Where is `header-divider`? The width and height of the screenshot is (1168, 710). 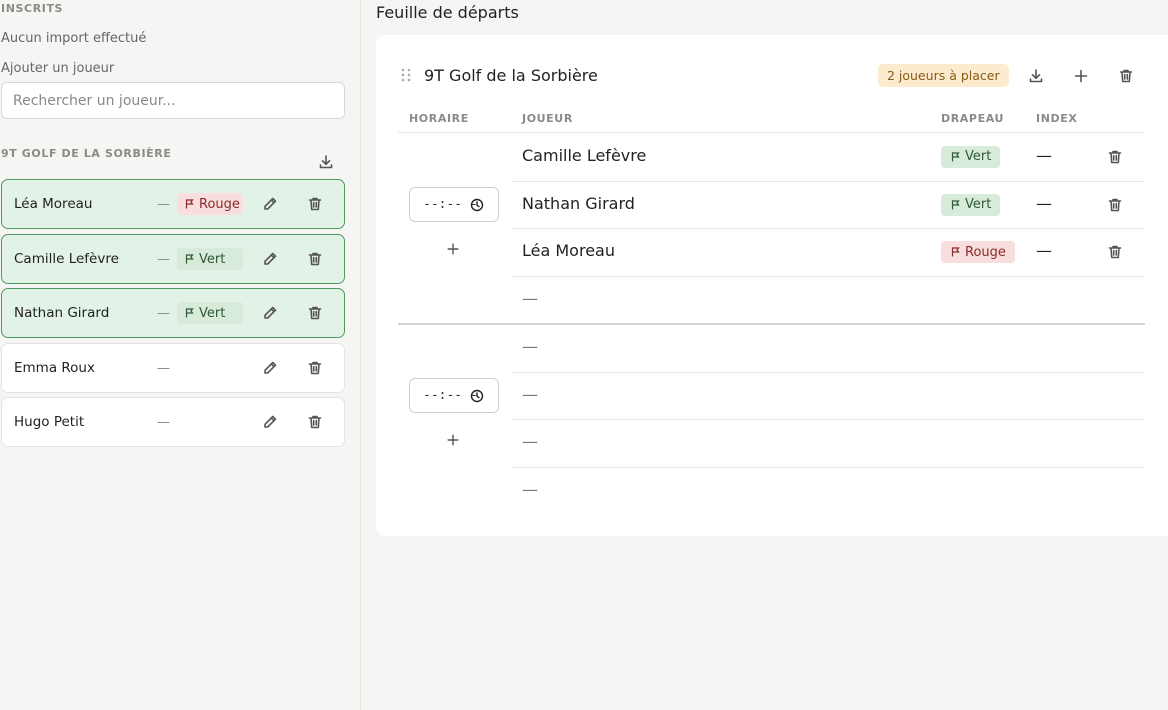
header-divider is located at coordinates (771, 132).